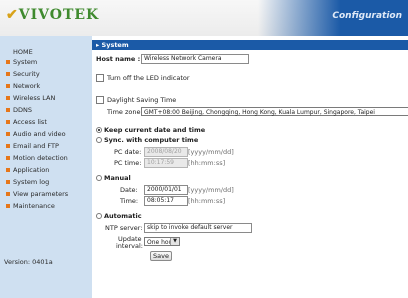 The height and width of the screenshot is (298, 408). I want to click on timezone-label: Time zone:, so click(125, 112).